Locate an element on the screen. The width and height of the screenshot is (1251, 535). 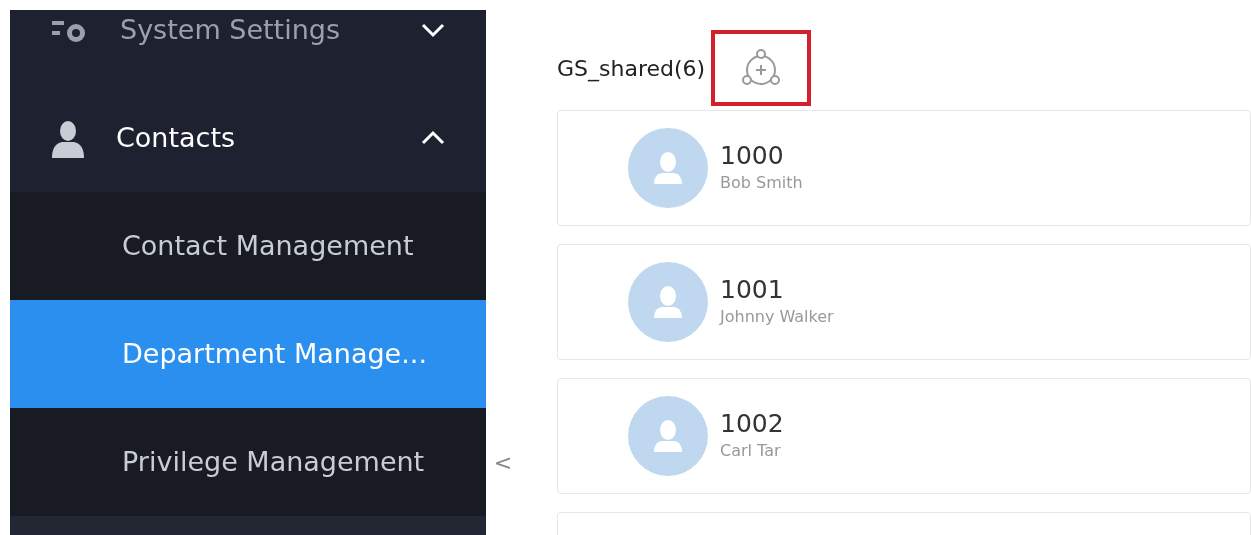
menu-item: Contact Management is located at coordinates (248, 246).